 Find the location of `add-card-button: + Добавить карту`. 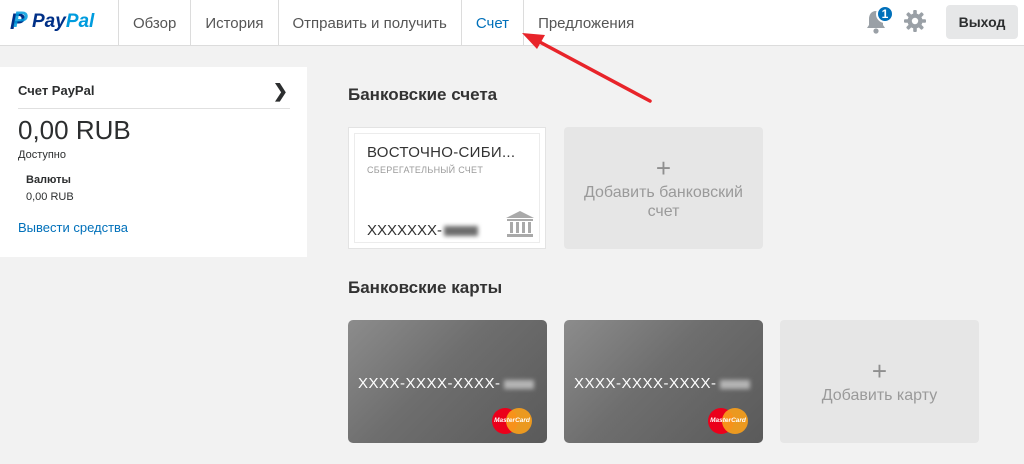

add-card-button: + Добавить карту is located at coordinates (879, 381).